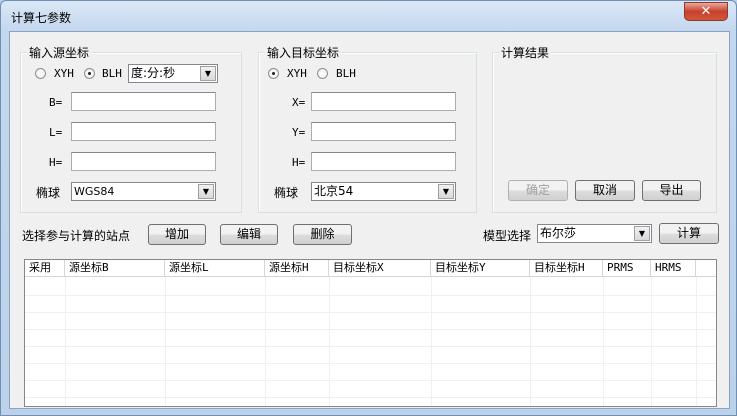  Describe the element at coordinates (143, 131) in the screenshot. I see `source-l-input` at that location.